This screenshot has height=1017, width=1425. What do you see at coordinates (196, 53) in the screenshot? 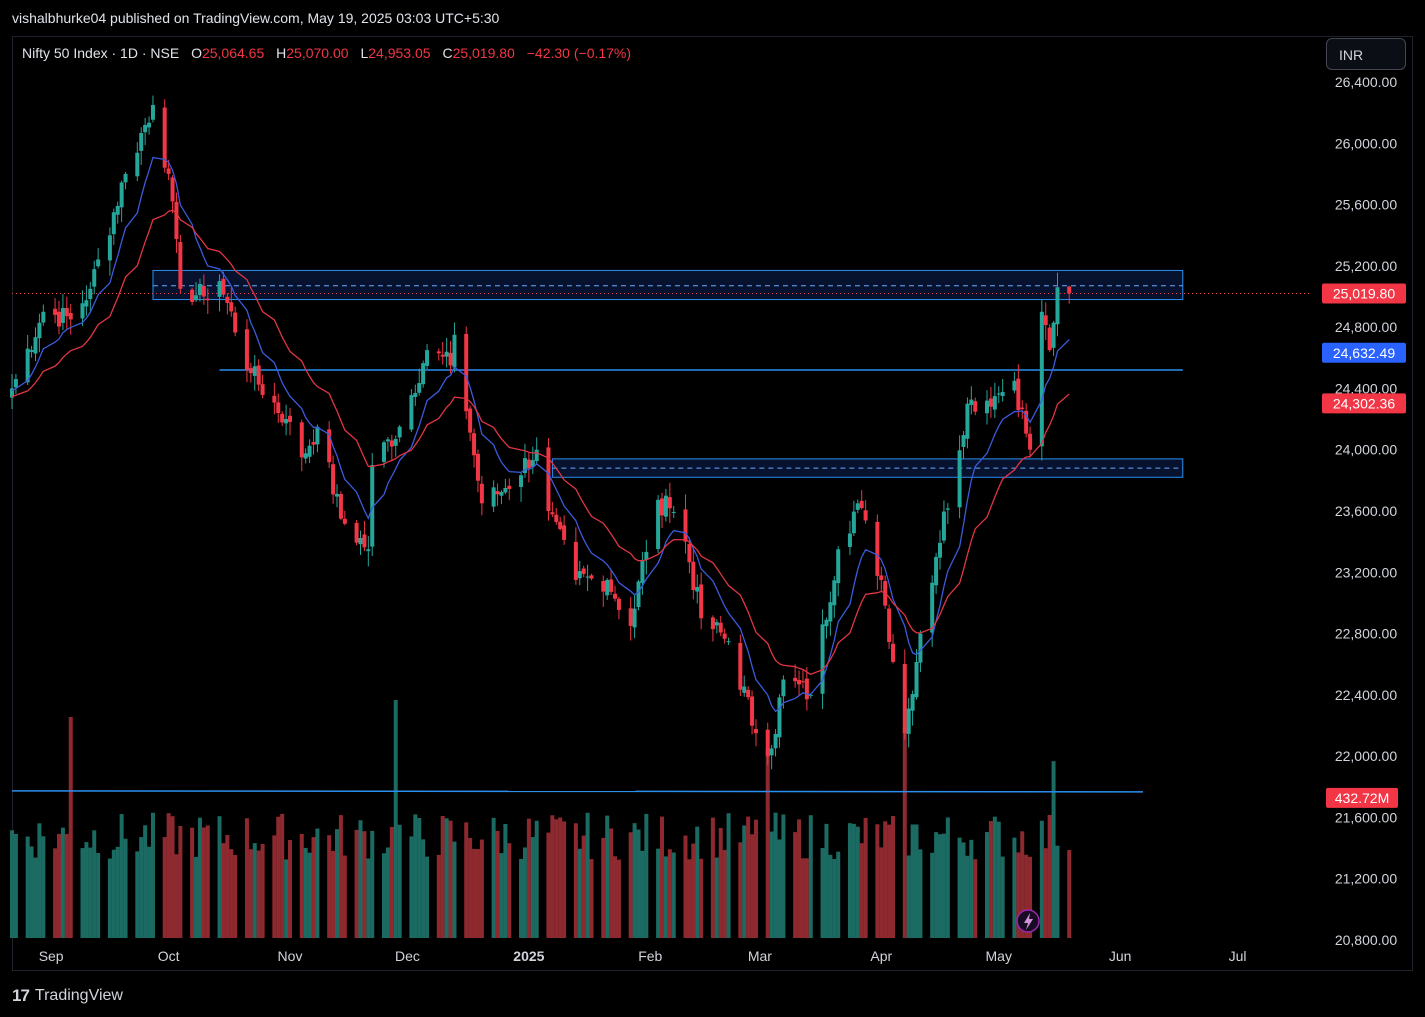
I see `open-key: O` at bounding box center [196, 53].